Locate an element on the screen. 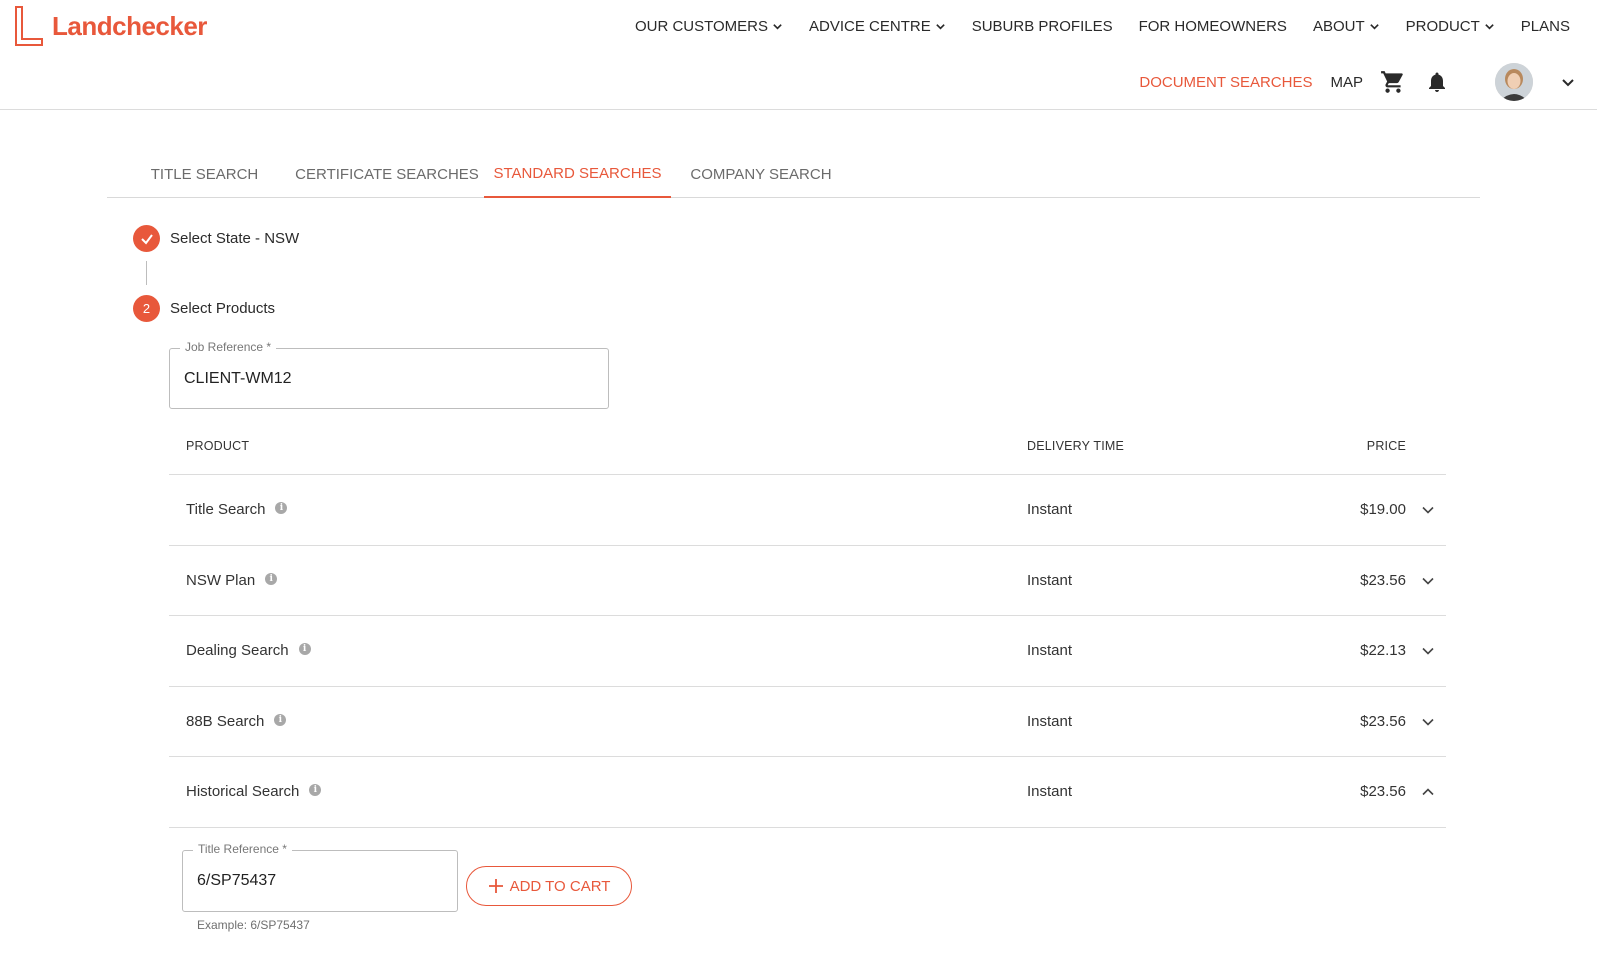 This screenshot has width=1597, height=962. product-name: 88B Search is located at coordinates (225, 721).